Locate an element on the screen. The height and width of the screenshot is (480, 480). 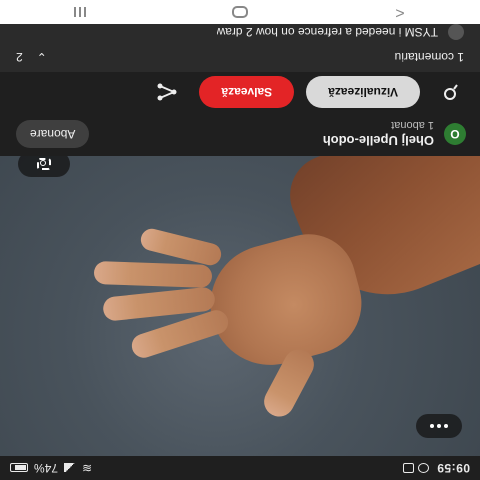
back-icon: < is located at coordinates (400, 12).